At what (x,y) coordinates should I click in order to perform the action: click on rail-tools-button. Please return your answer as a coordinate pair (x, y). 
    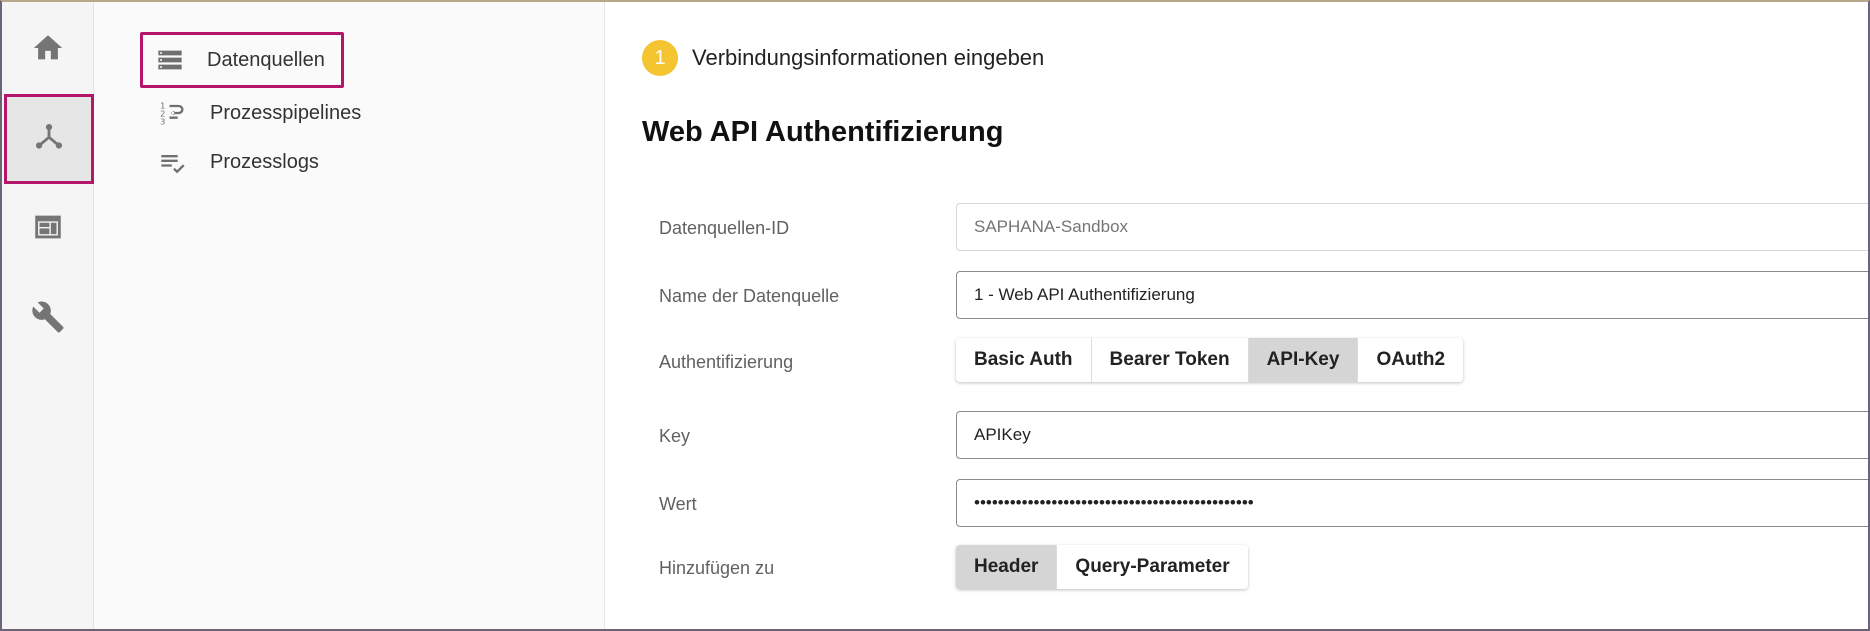
    Looking at the image, I should click on (48, 319).